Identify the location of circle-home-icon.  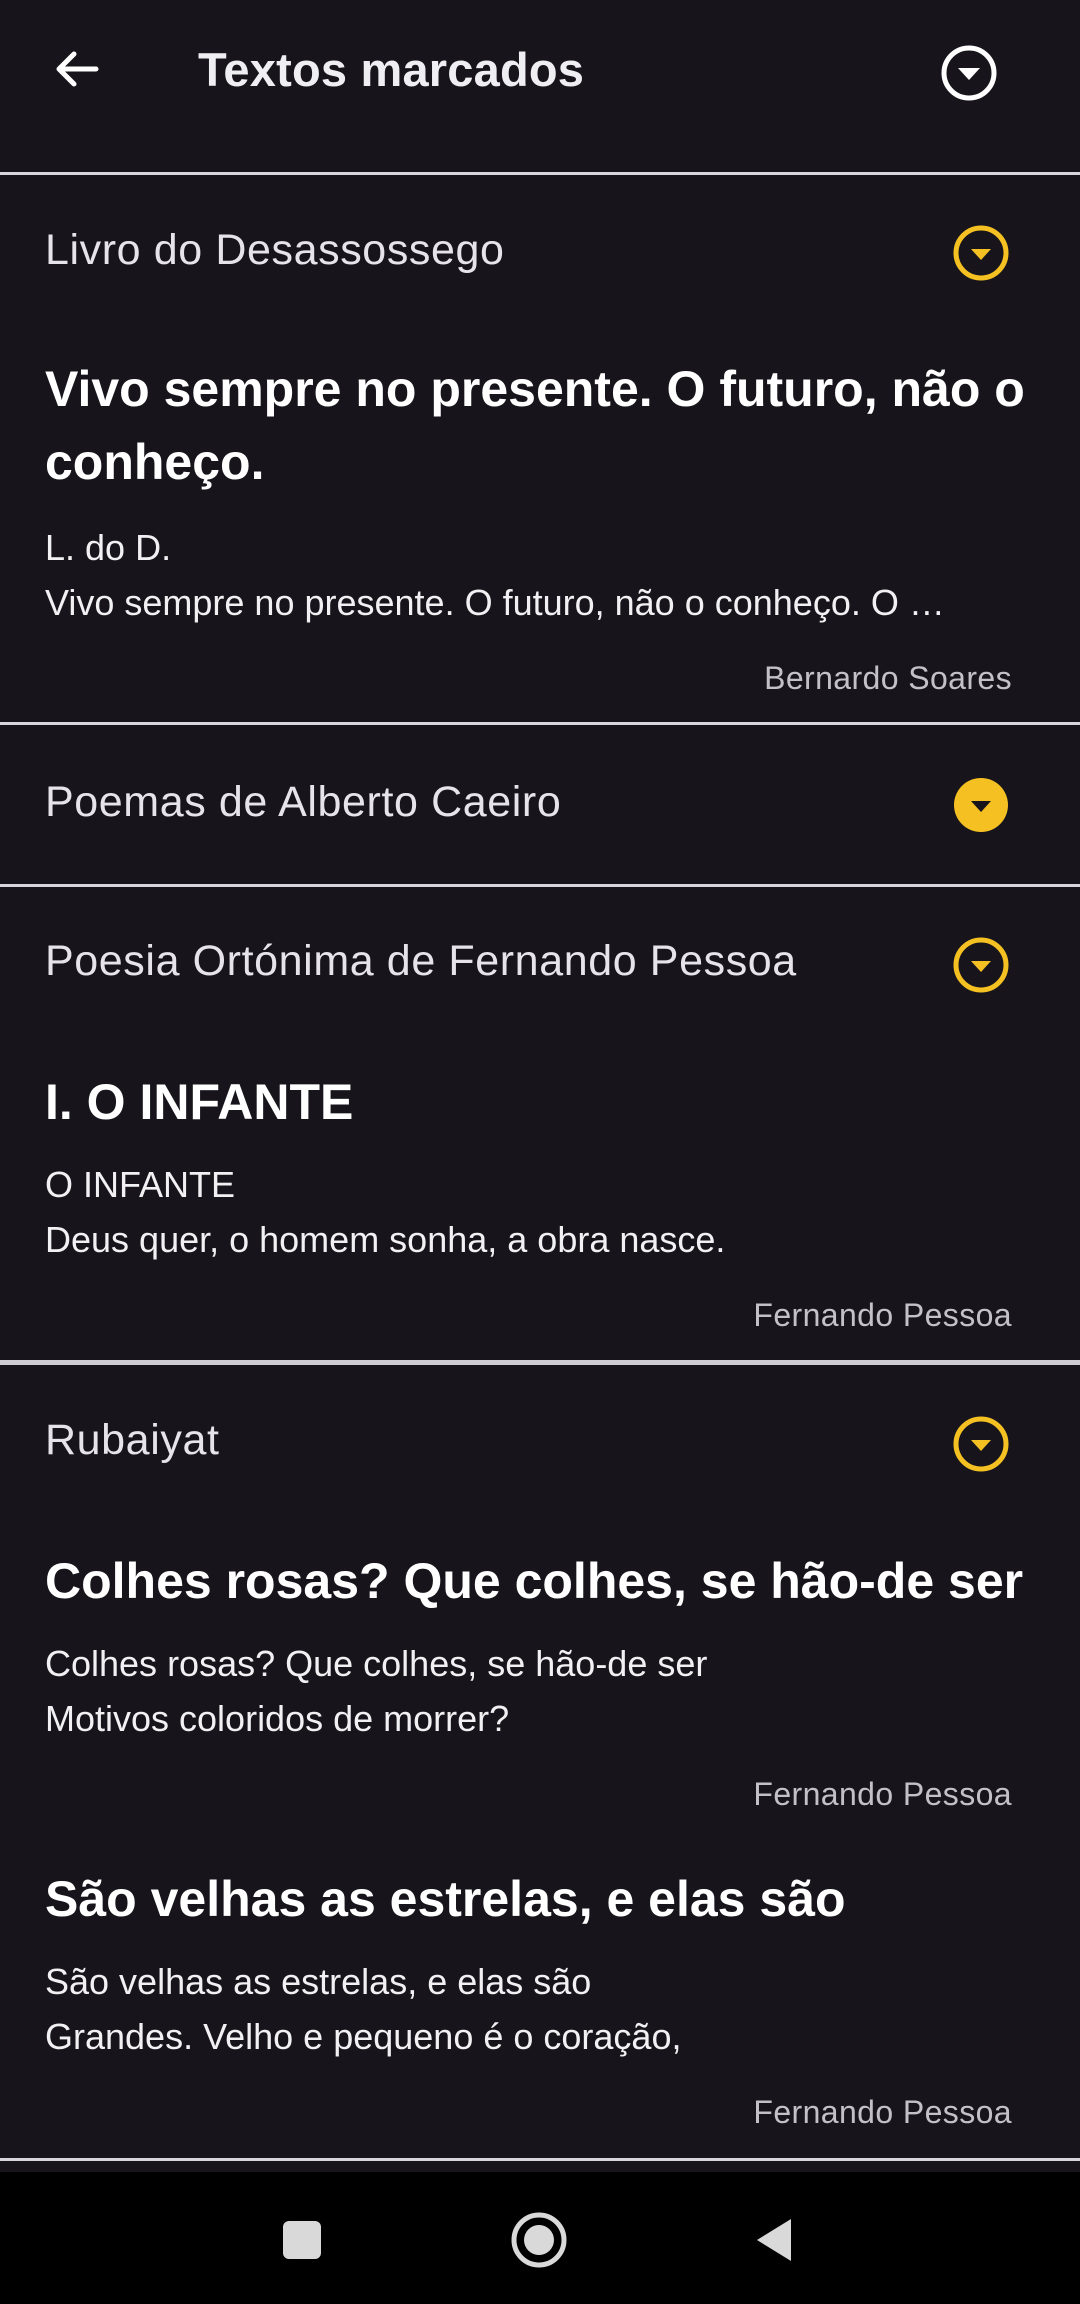
(539, 2240).